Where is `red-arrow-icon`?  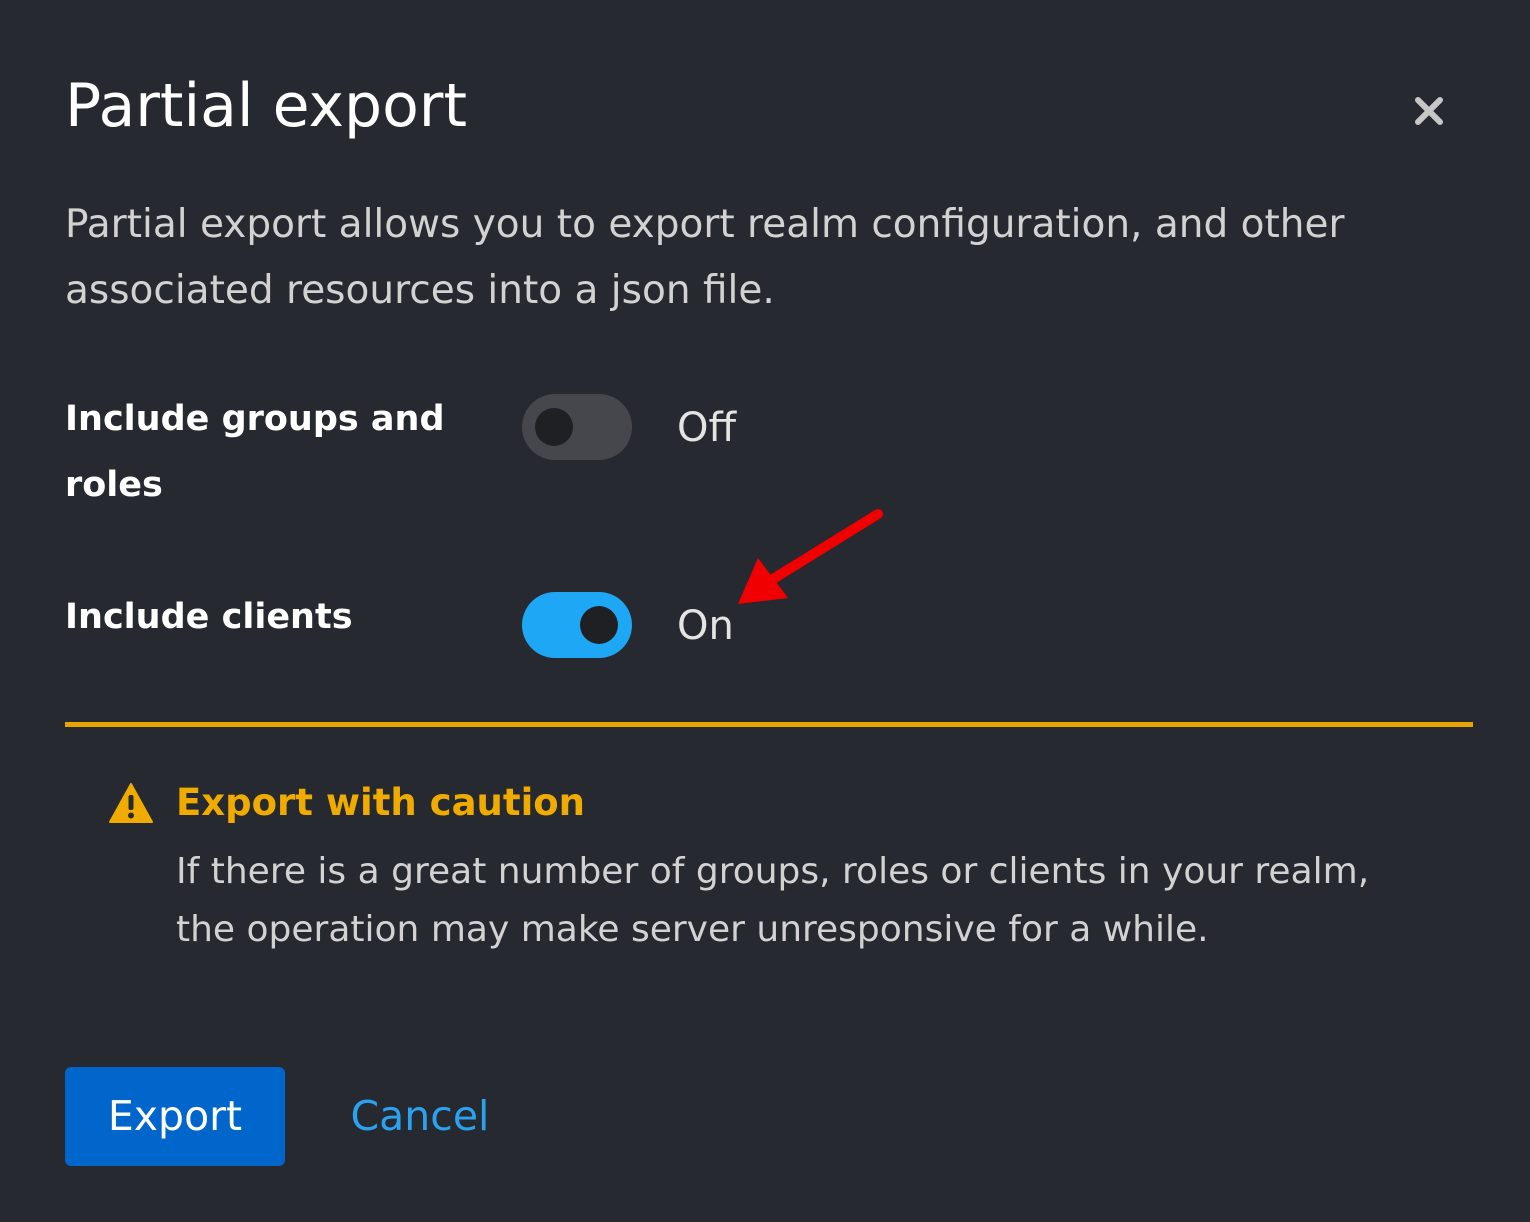
red-arrow-icon is located at coordinates (810, 556).